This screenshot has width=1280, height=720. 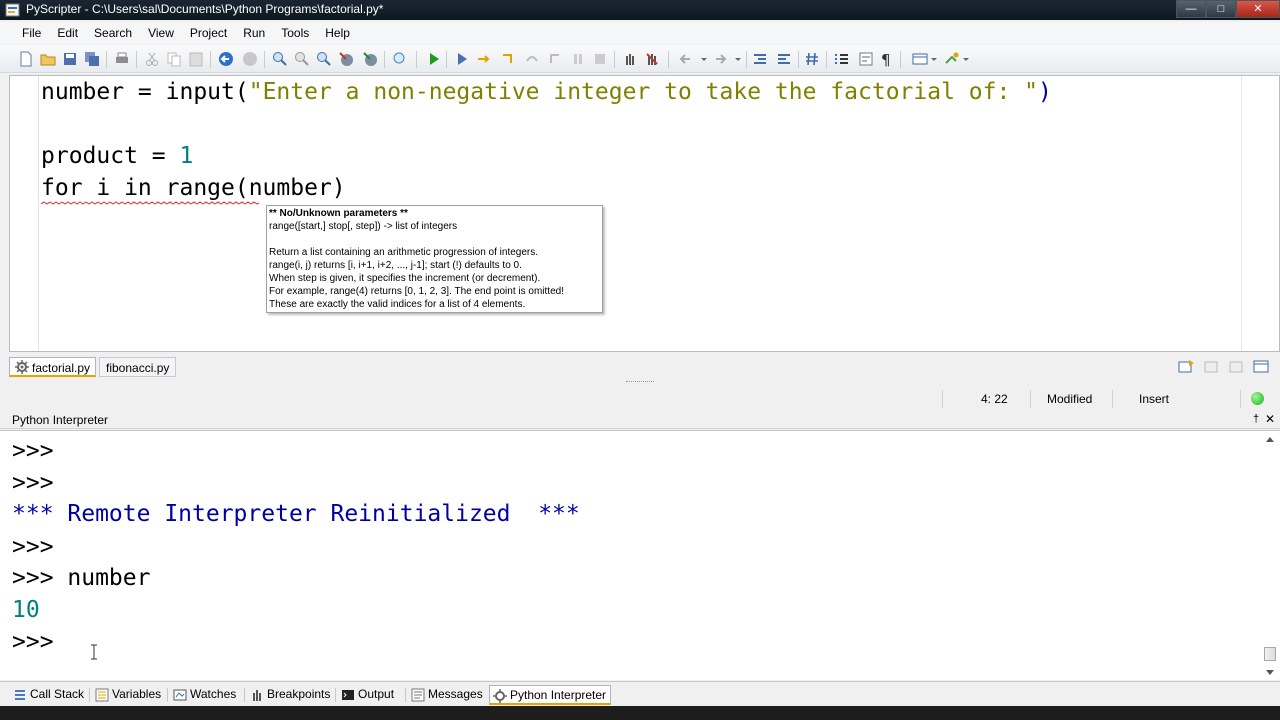 What do you see at coordinates (193, 188) in the screenshot?
I see `code-line-4: for i in range(number)` at bounding box center [193, 188].